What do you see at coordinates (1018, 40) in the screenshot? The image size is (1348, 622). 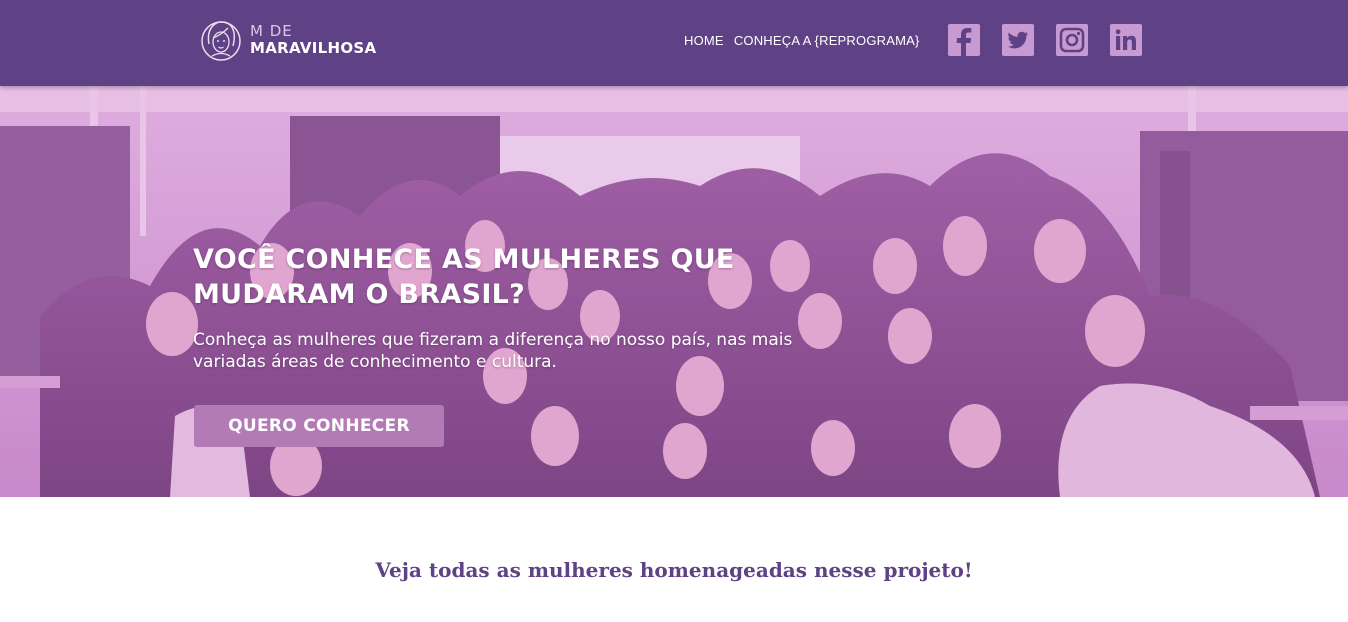 I see `twitter-icon` at bounding box center [1018, 40].